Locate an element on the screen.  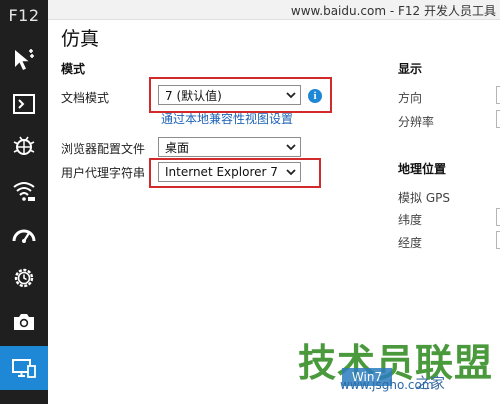
document-mode-value: 7 (默认值) is located at coordinates (193, 95).